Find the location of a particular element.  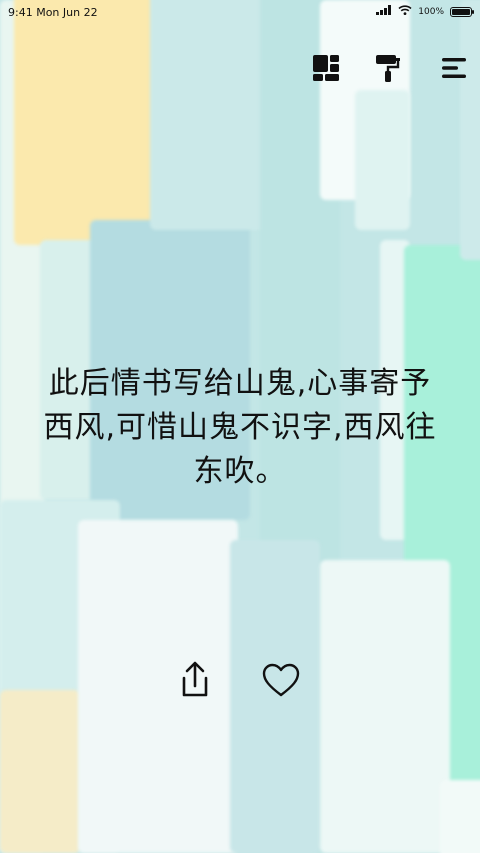

clock-time: 9:41 is located at coordinates (20, 12).